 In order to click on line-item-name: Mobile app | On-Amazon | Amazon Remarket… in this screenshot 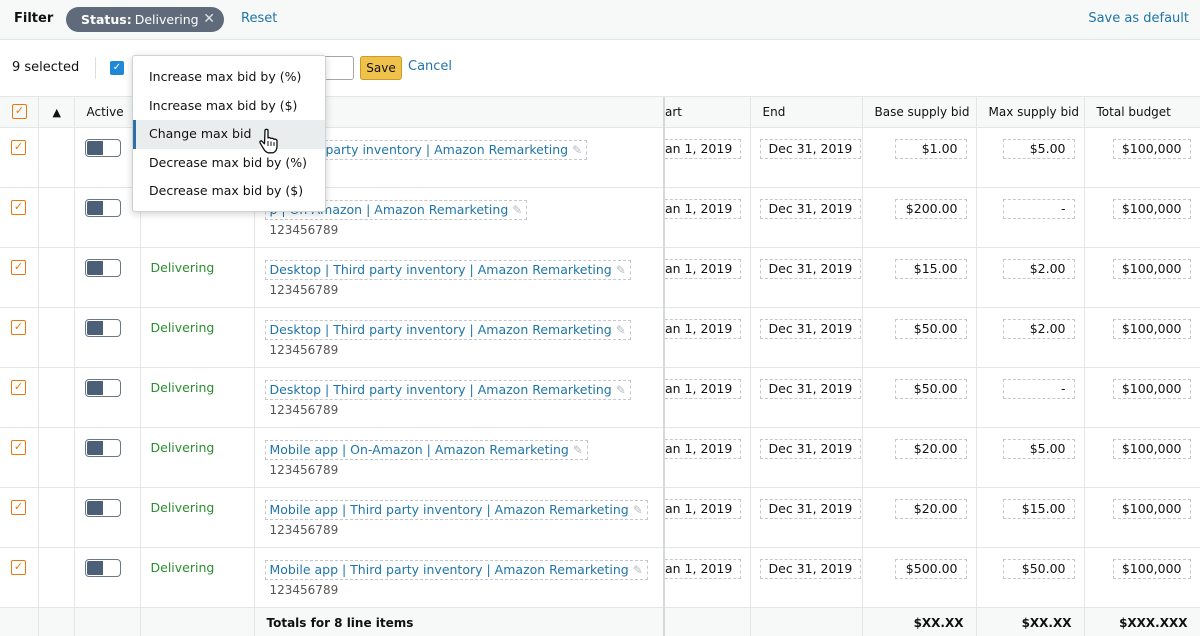, I will do `click(426, 449)`.